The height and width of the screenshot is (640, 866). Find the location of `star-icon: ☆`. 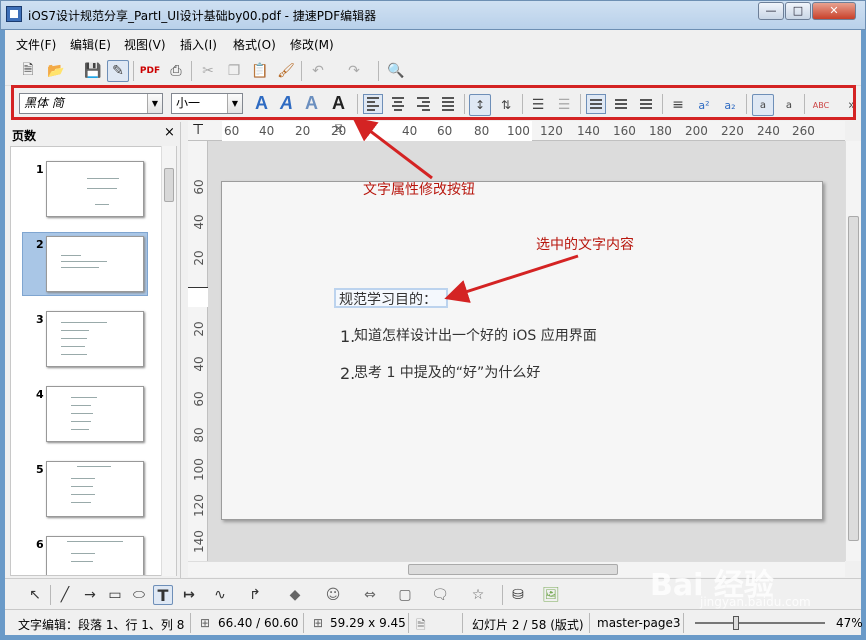

star-icon: ☆ is located at coordinates (478, 595).